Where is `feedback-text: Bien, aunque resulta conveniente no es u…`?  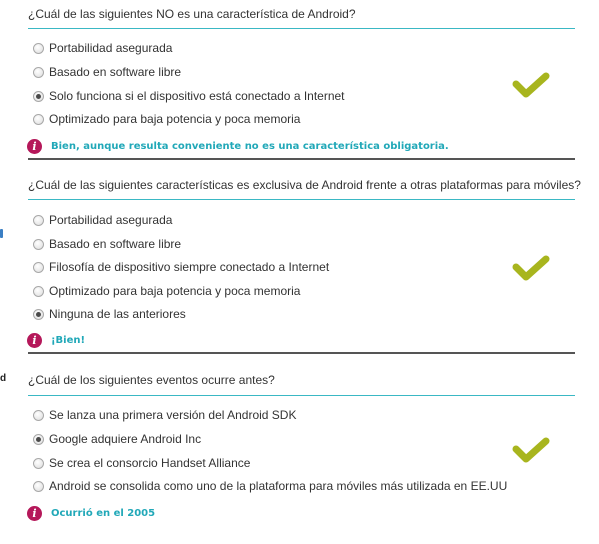
feedback-text: Bien, aunque resulta conveniente no es u… is located at coordinates (250, 146).